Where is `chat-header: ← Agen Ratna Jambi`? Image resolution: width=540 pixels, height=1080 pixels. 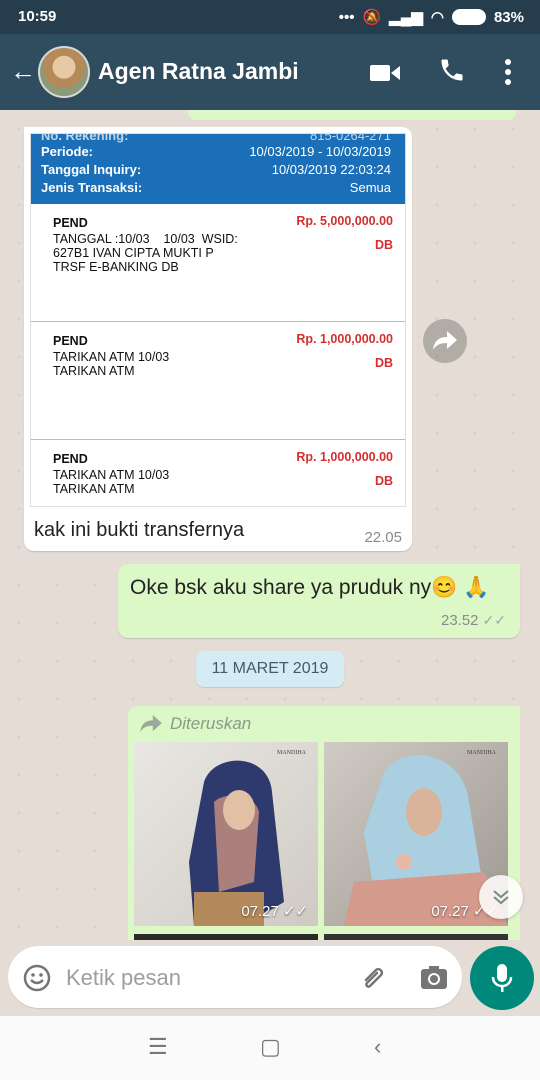 chat-header: ← Agen Ratna Jambi is located at coordinates (270, 72).